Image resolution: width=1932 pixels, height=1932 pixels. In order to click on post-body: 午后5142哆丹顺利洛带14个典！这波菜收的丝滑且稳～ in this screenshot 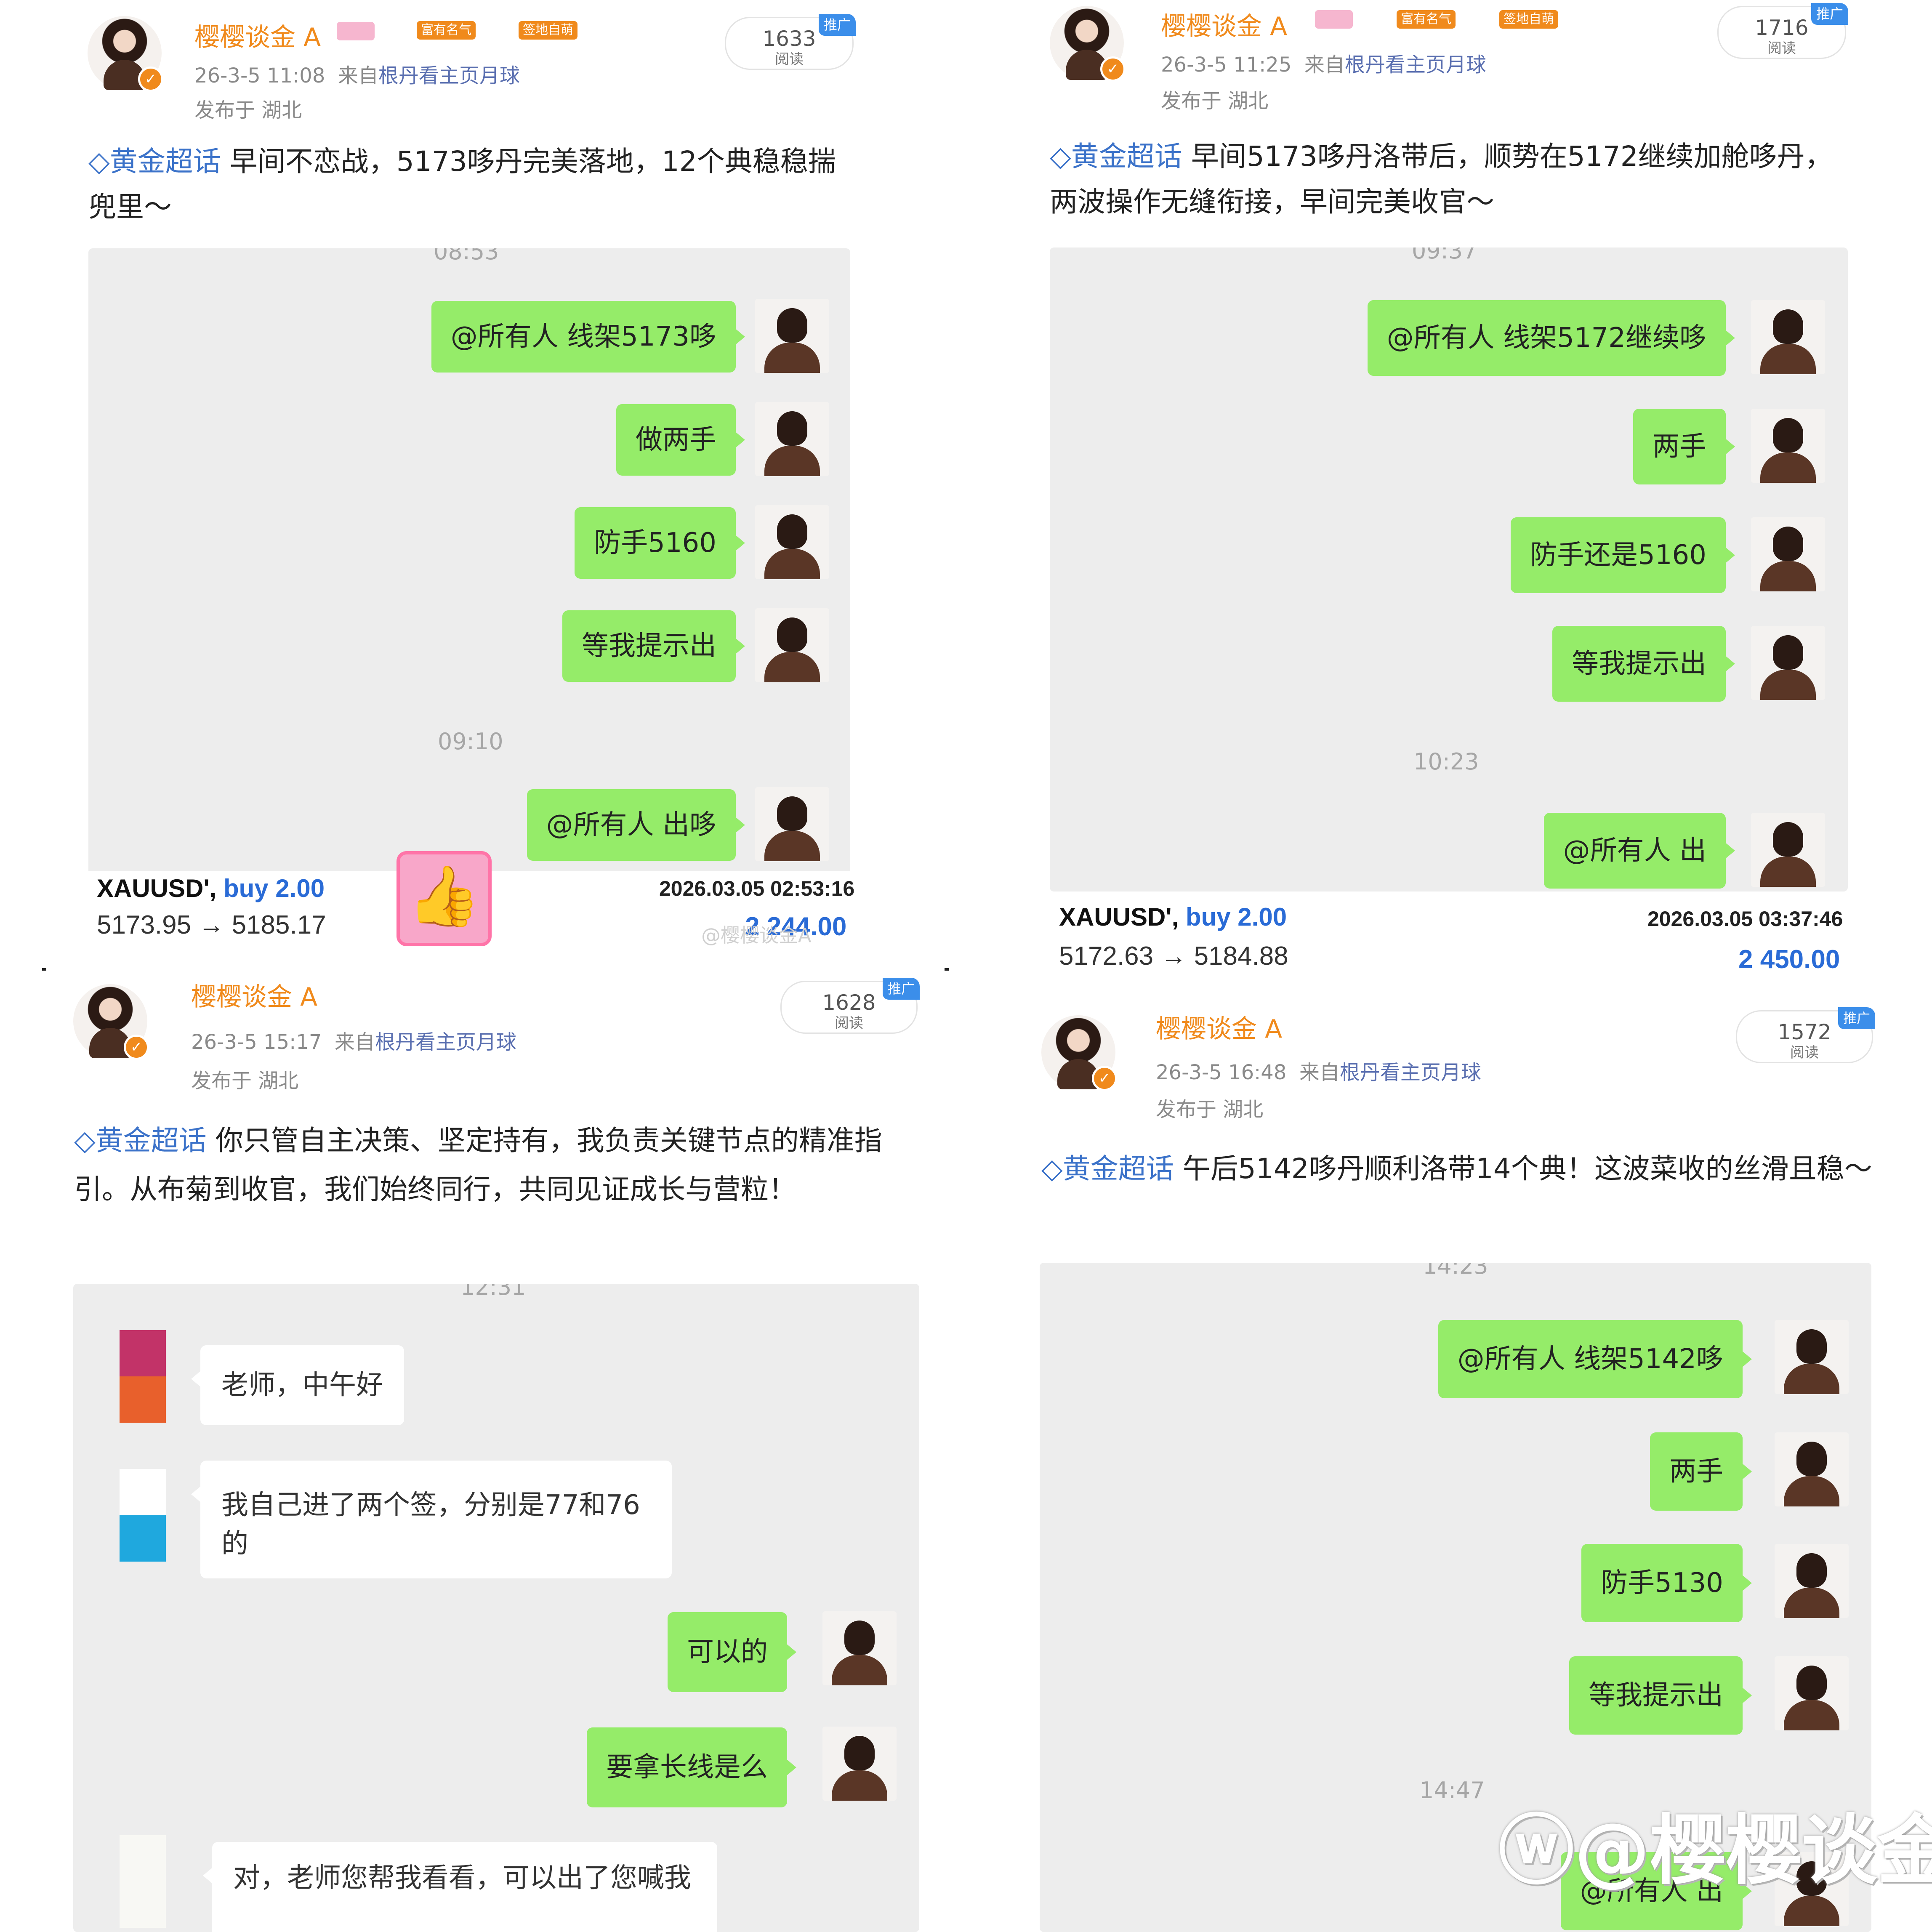, I will do `click(1527, 1169)`.